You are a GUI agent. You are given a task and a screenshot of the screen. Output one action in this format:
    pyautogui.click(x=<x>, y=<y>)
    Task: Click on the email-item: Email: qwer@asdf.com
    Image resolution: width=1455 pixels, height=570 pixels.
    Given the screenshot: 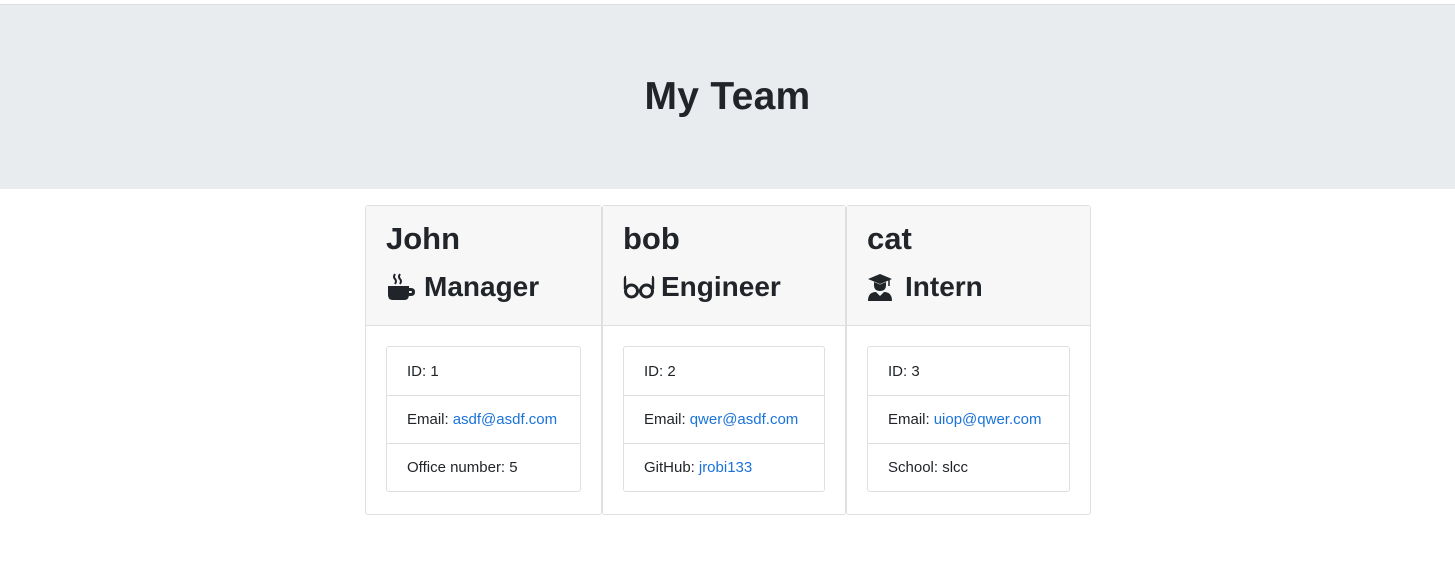 What is the action you would take?
    pyautogui.click(x=724, y=419)
    